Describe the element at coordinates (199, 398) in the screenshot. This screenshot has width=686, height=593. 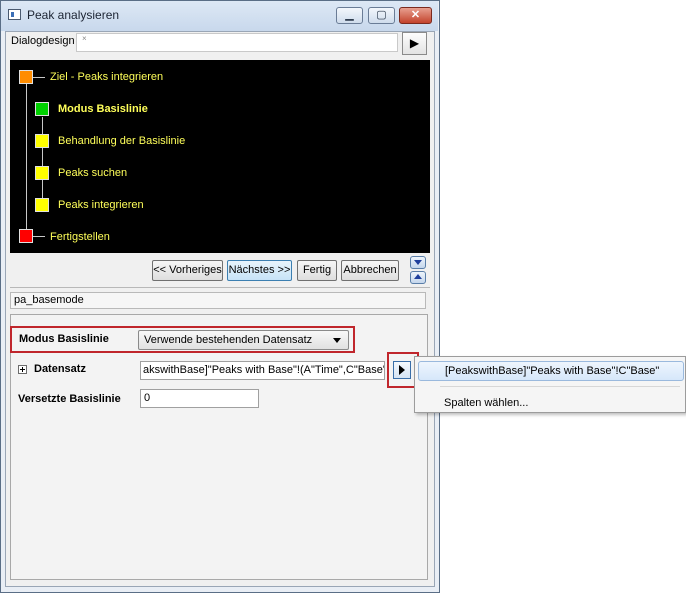
I see `offset-baseline-input: 0` at that location.